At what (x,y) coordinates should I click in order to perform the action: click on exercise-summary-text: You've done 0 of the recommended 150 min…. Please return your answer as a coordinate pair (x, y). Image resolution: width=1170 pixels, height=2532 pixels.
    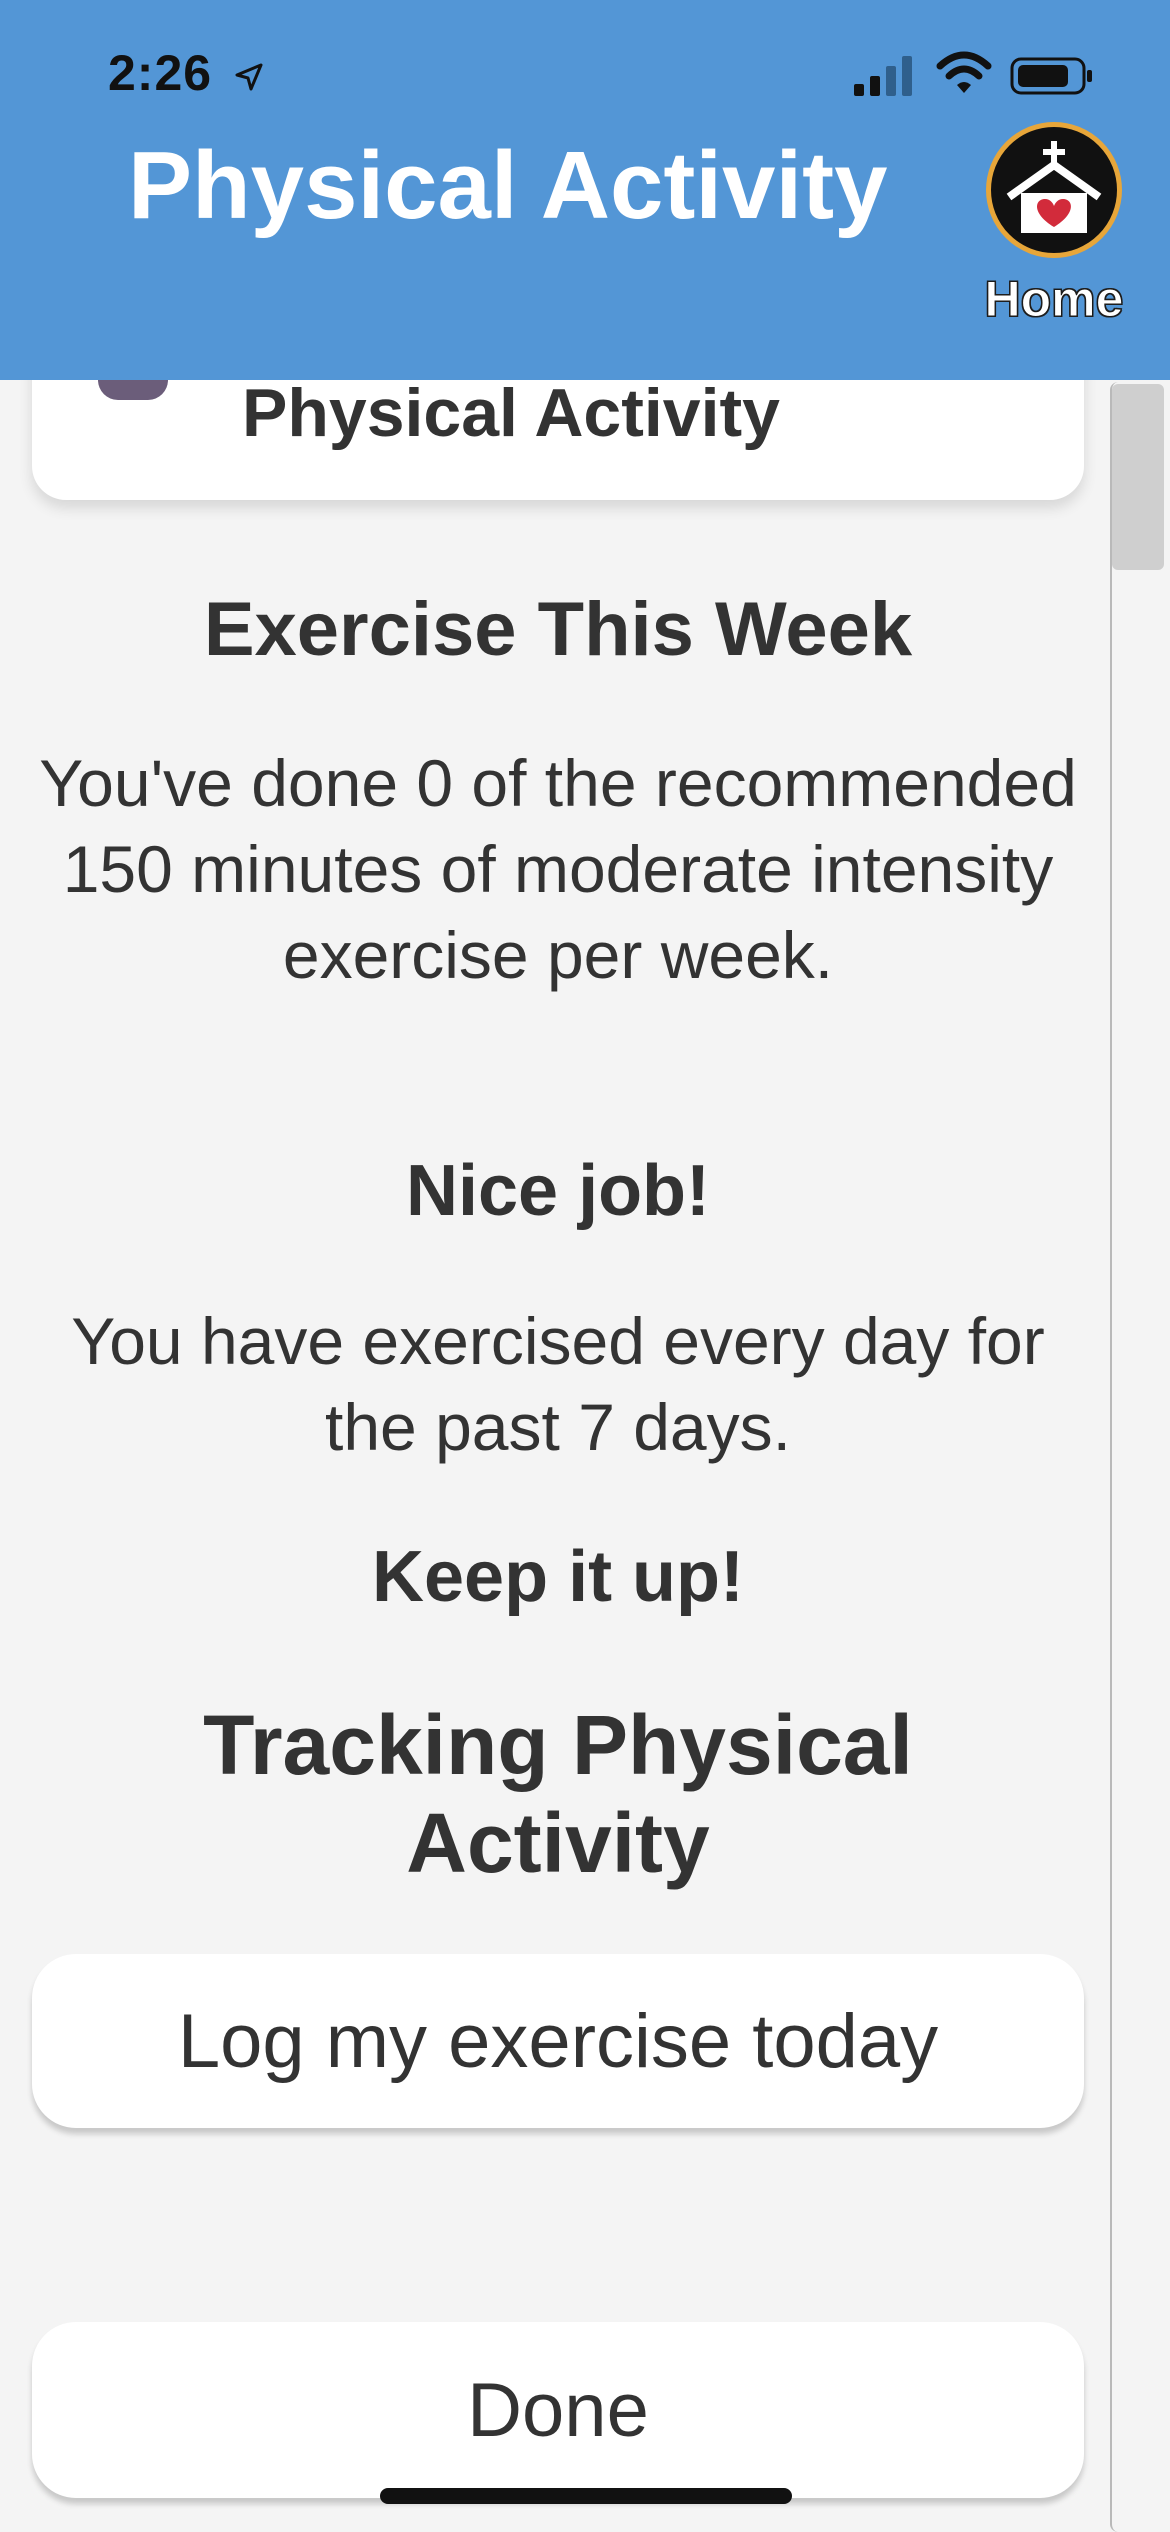
    Looking at the image, I should click on (558, 869).